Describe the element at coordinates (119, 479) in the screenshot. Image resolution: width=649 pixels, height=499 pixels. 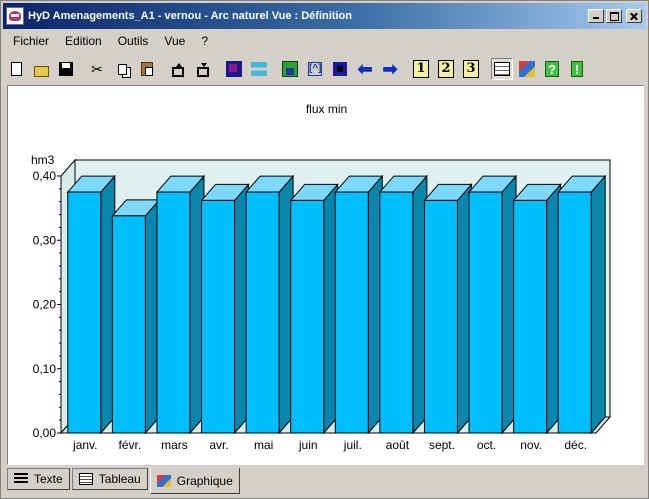
I see `tab-label: Tableau` at that location.